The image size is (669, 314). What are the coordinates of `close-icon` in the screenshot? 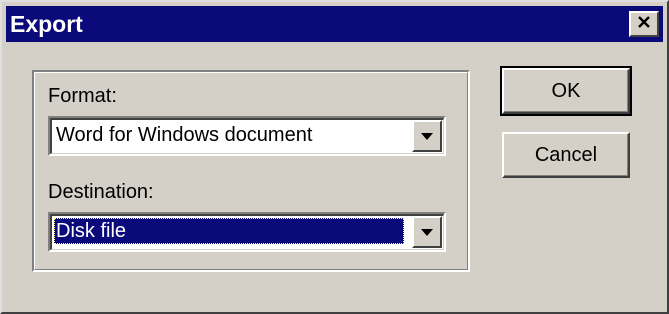 It's located at (644, 24).